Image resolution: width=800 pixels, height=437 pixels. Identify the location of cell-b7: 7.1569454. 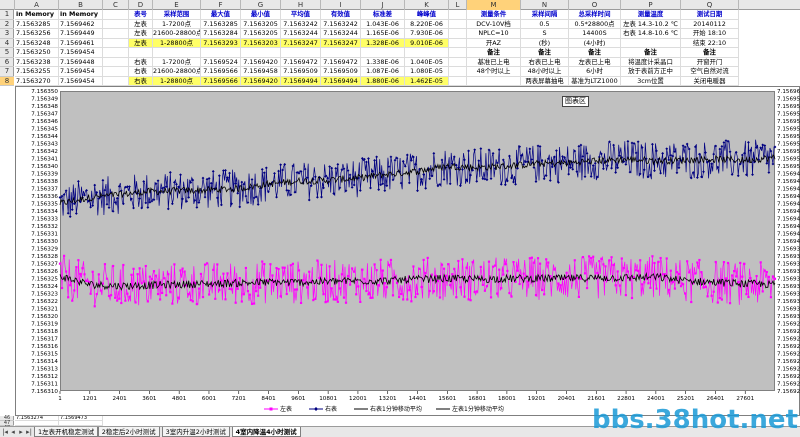
(81, 72).